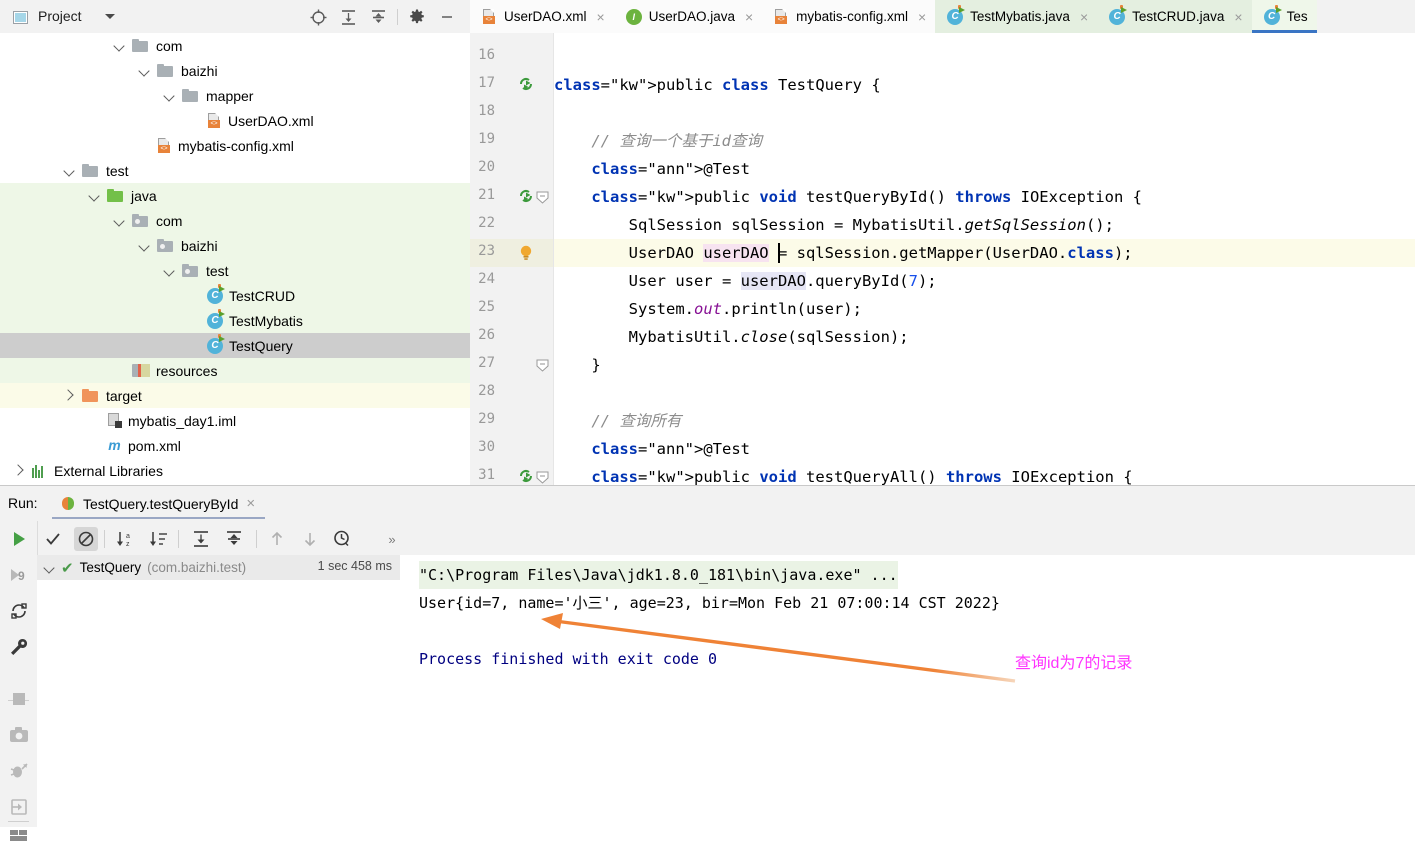 The height and width of the screenshot is (853, 1415). I want to click on editor-tab-testcrud-java: C TestCRUD.java ×, so click(1174, 16).